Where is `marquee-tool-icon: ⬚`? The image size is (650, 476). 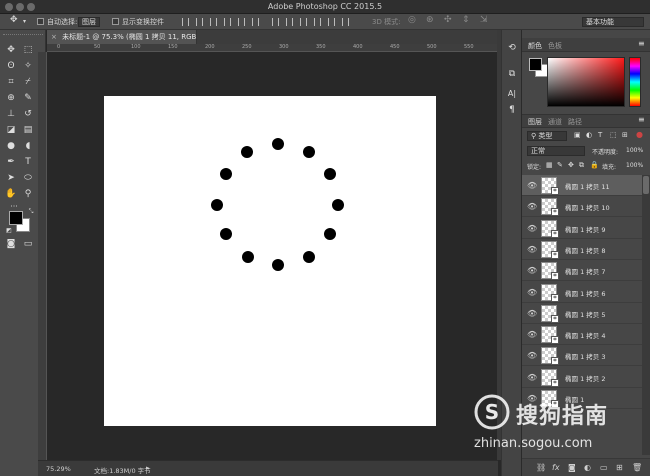 marquee-tool-icon: ⬚ is located at coordinates (28, 50).